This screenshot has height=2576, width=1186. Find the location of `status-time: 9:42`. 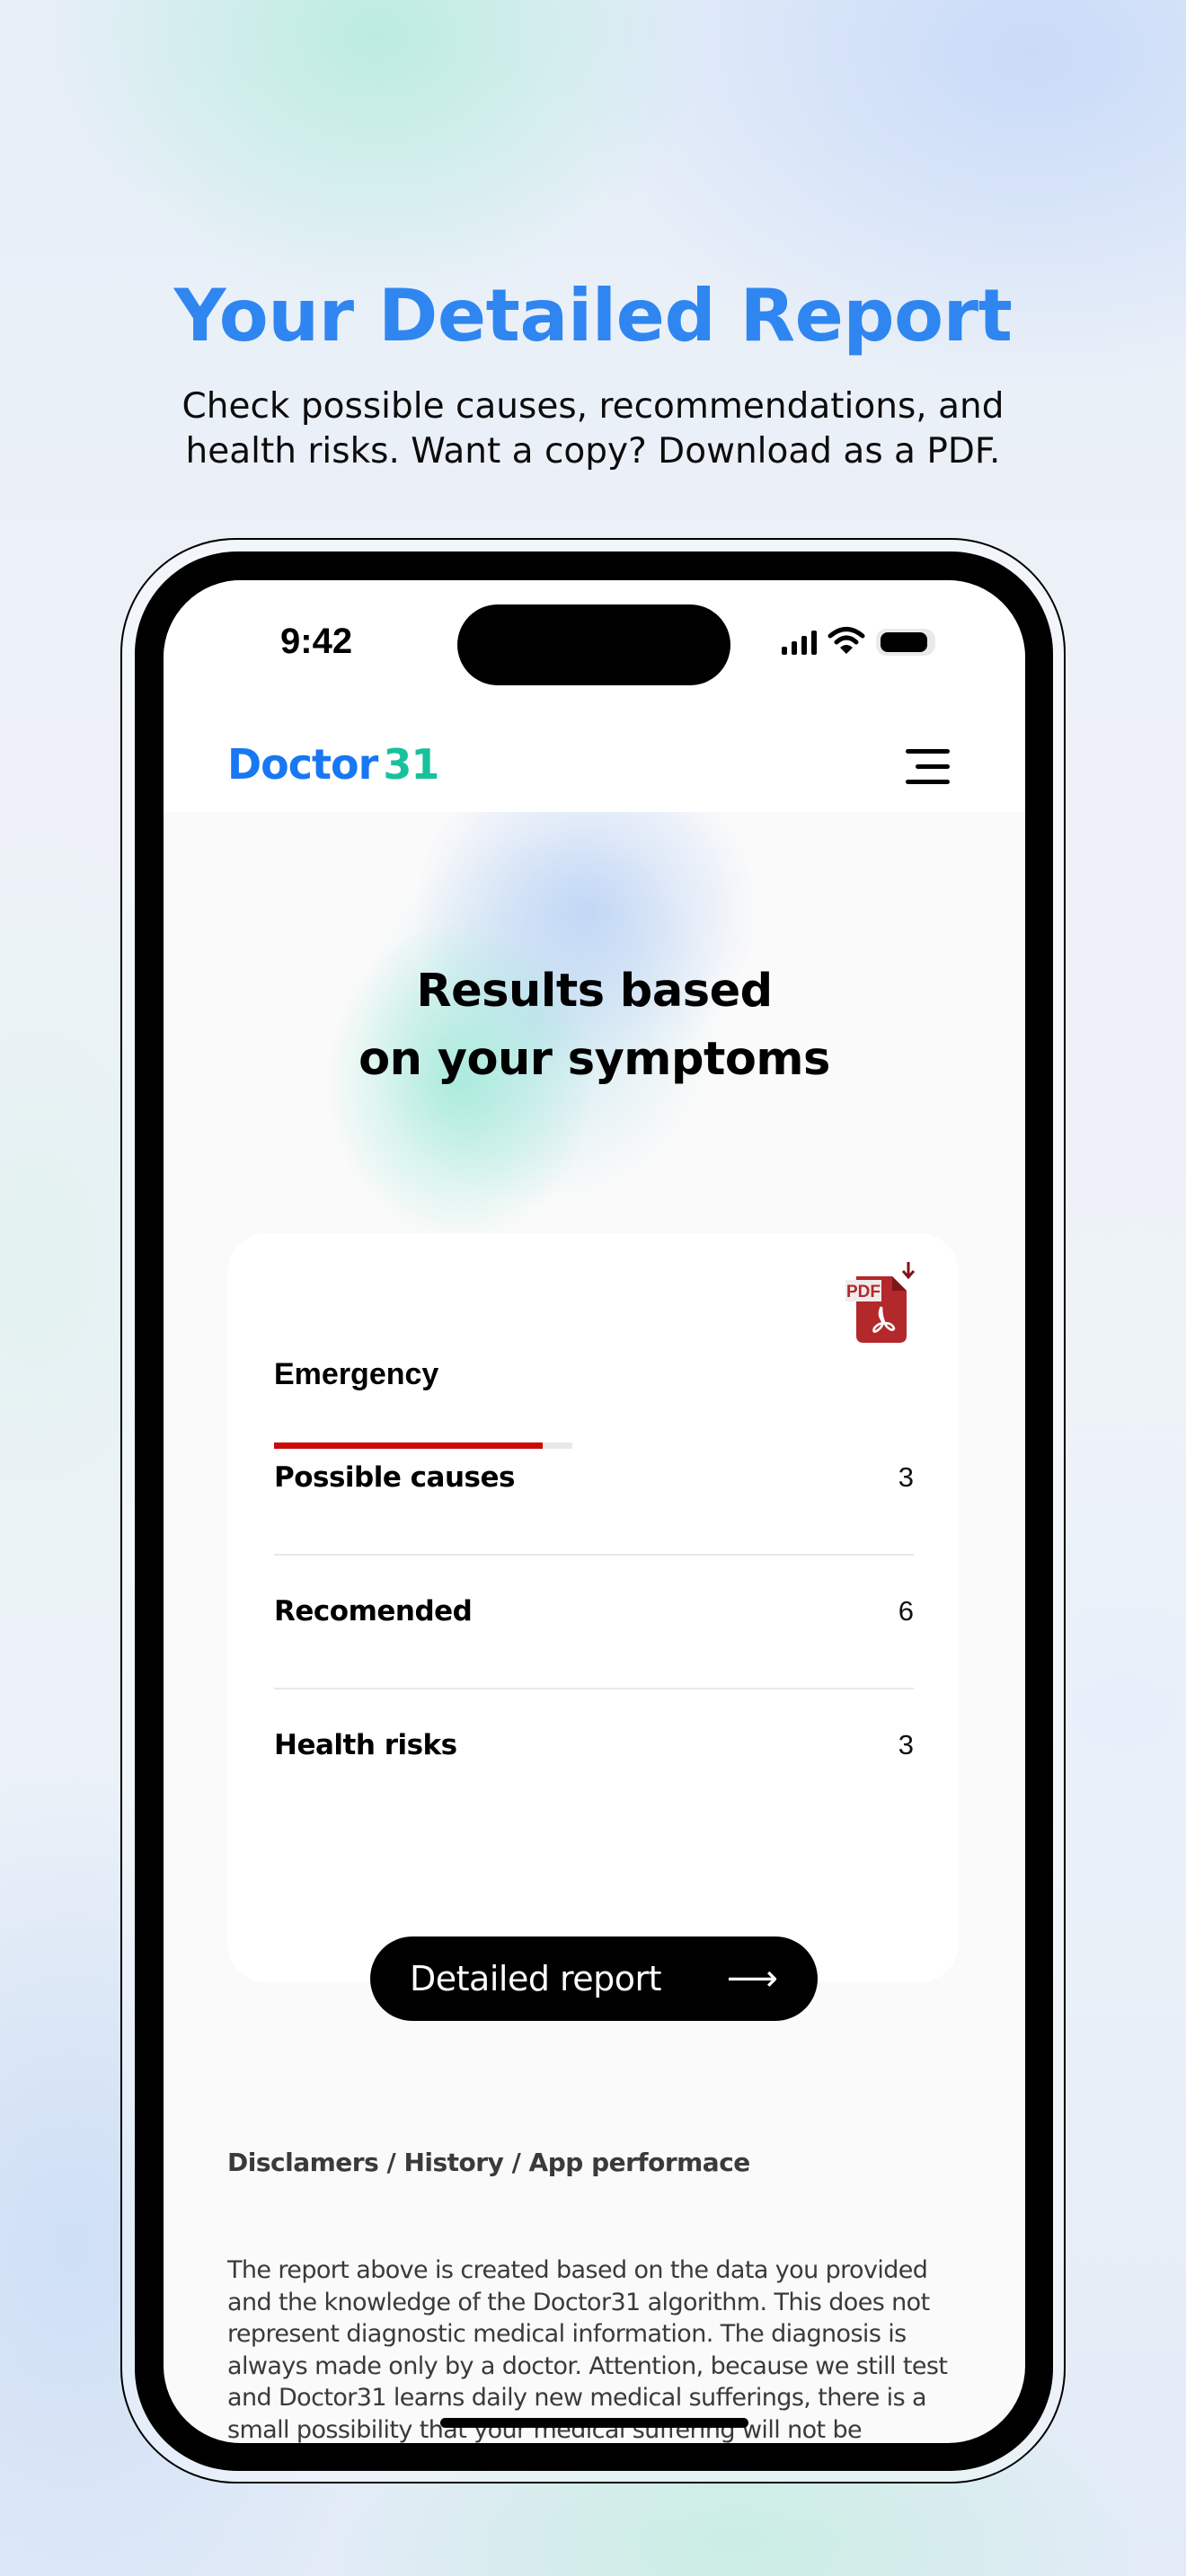

status-time: 9:42 is located at coordinates (316, 641).